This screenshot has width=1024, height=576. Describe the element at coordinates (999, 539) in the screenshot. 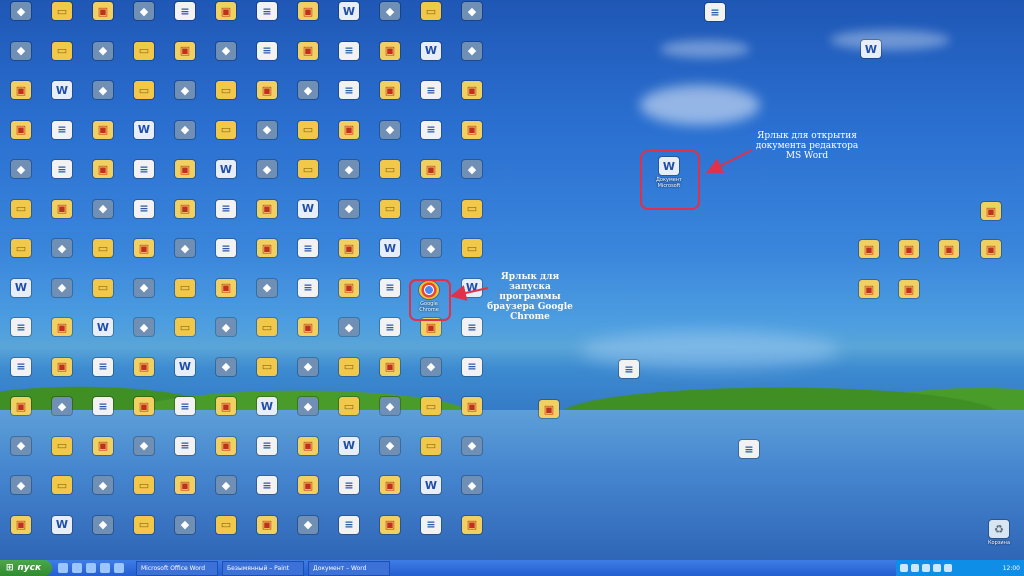

I see `recycle-bin: ♻ Корзина` at that location.